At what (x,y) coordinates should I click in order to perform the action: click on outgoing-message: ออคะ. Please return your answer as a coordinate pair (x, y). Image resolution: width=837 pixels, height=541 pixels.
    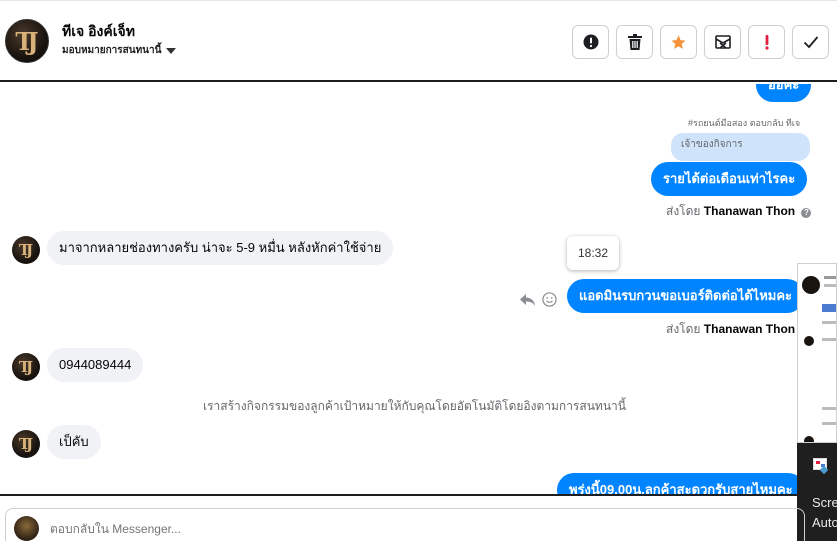
    Looking at the image, I should click on (784, 93).